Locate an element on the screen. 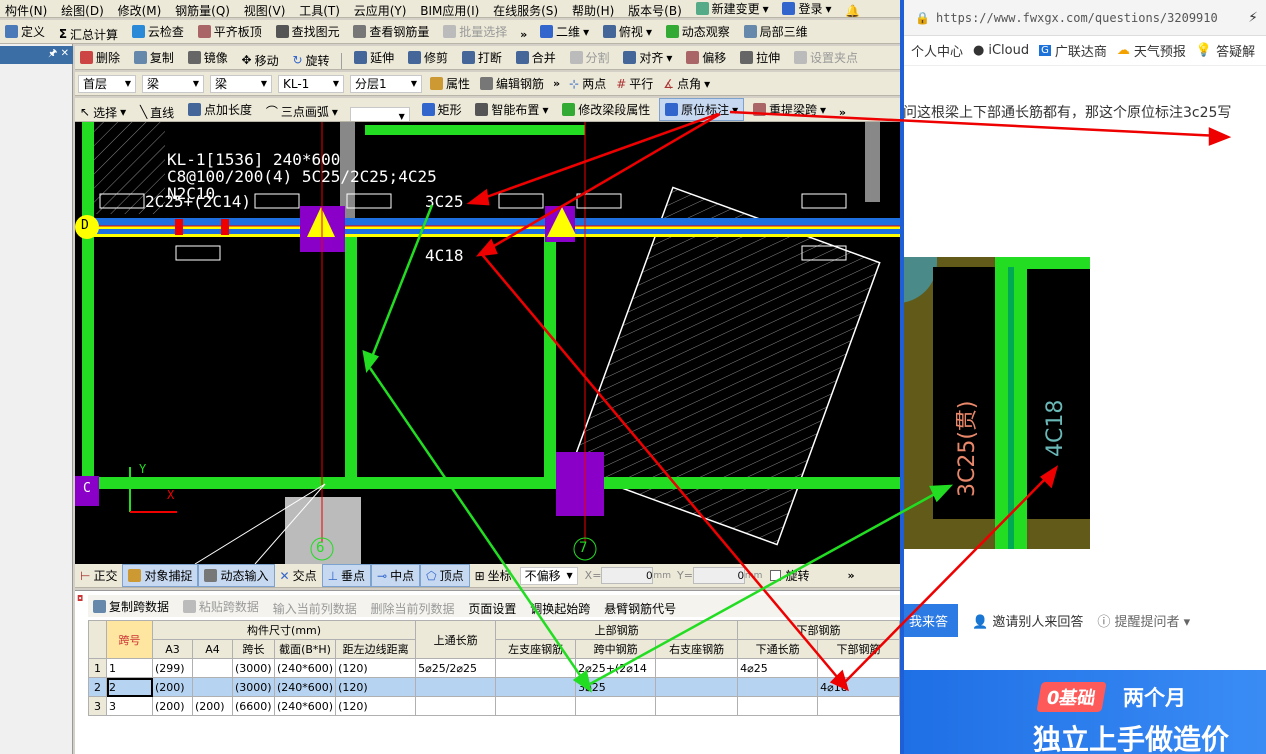 This screenshot has height=754, width=1266. local-3d-button: 局部三维 is located at coordinates (776, 31).